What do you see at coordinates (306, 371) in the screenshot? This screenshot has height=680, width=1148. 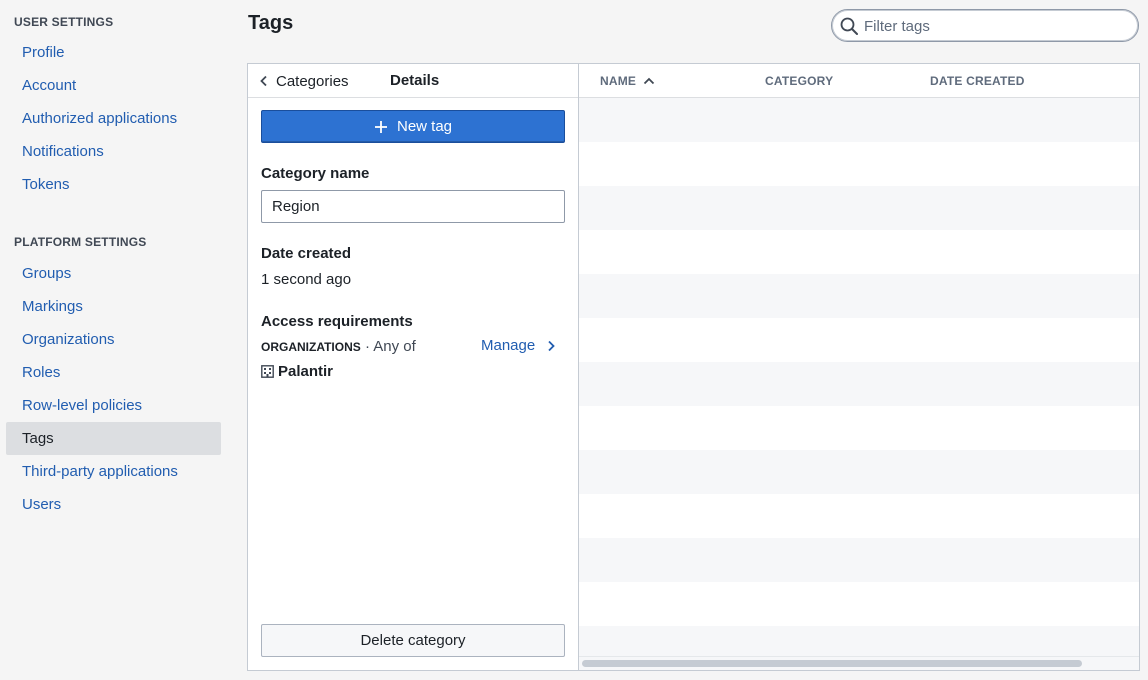 I see `organization-name: Palantir` at bounding box center [306, 371].